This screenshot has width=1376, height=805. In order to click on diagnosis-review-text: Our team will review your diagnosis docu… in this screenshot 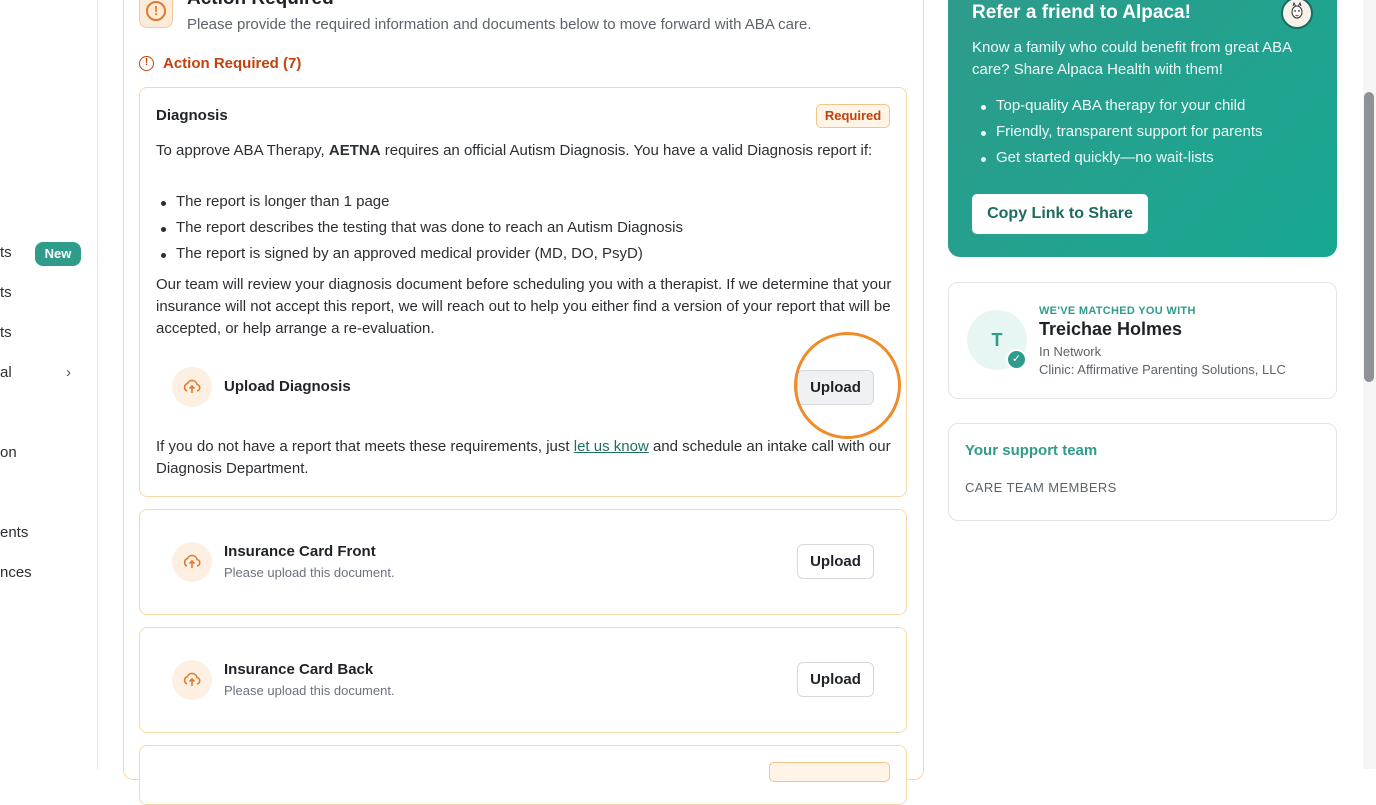, I will do `click(524, 306)`.